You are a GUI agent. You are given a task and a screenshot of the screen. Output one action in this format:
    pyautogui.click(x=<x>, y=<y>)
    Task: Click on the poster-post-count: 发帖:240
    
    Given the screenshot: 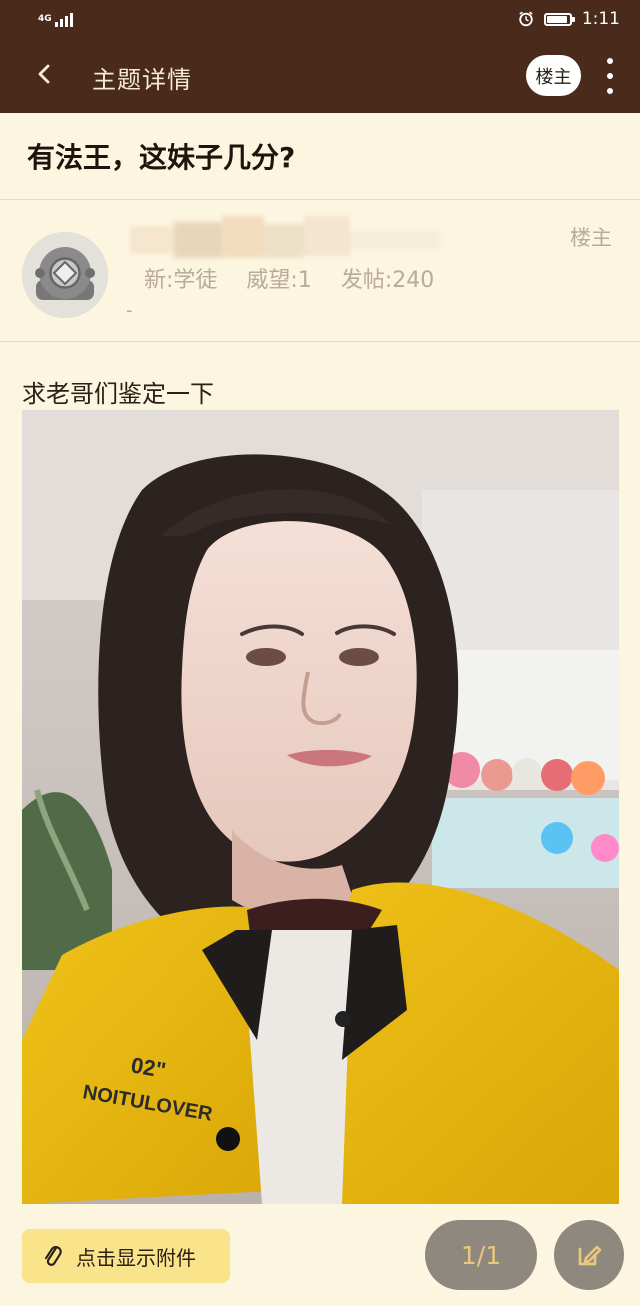 What is the action you would take?
    pyautogui.click(x=387, y=280)
    